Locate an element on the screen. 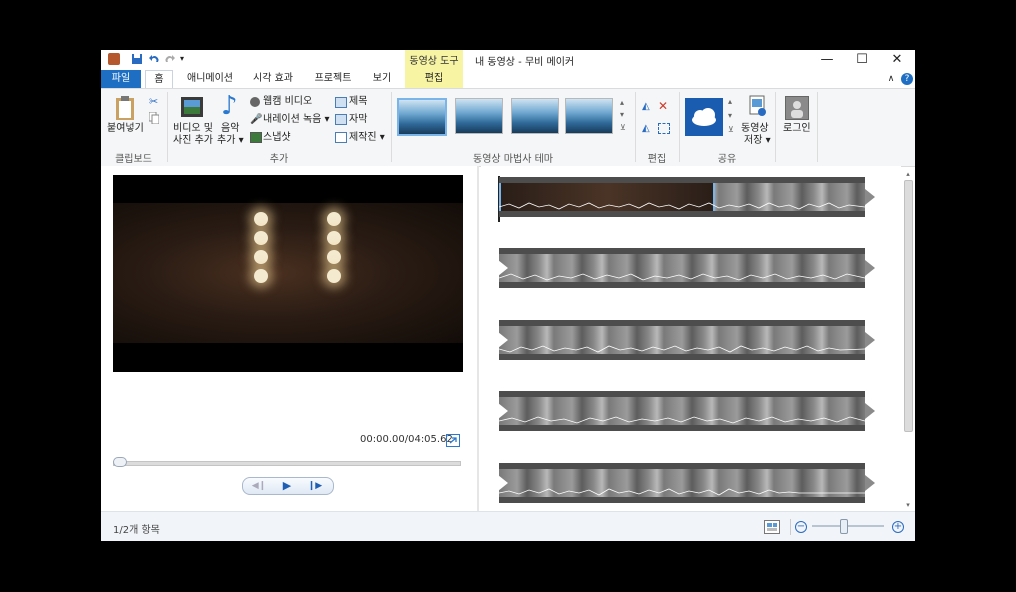 The width and height of the screenshot is (1016, 592). minimize-button: — is located at coordinates (827, 60).